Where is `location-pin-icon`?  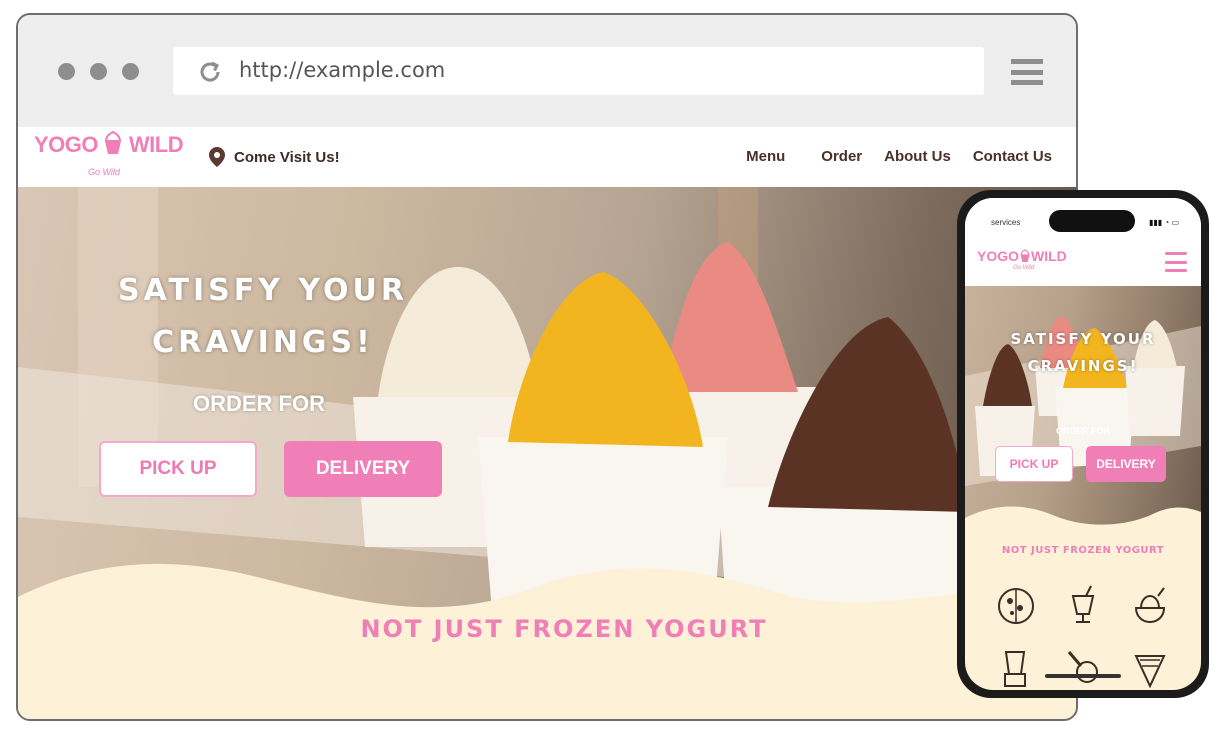 location-pin-icon is located at coordinates (217, 157).